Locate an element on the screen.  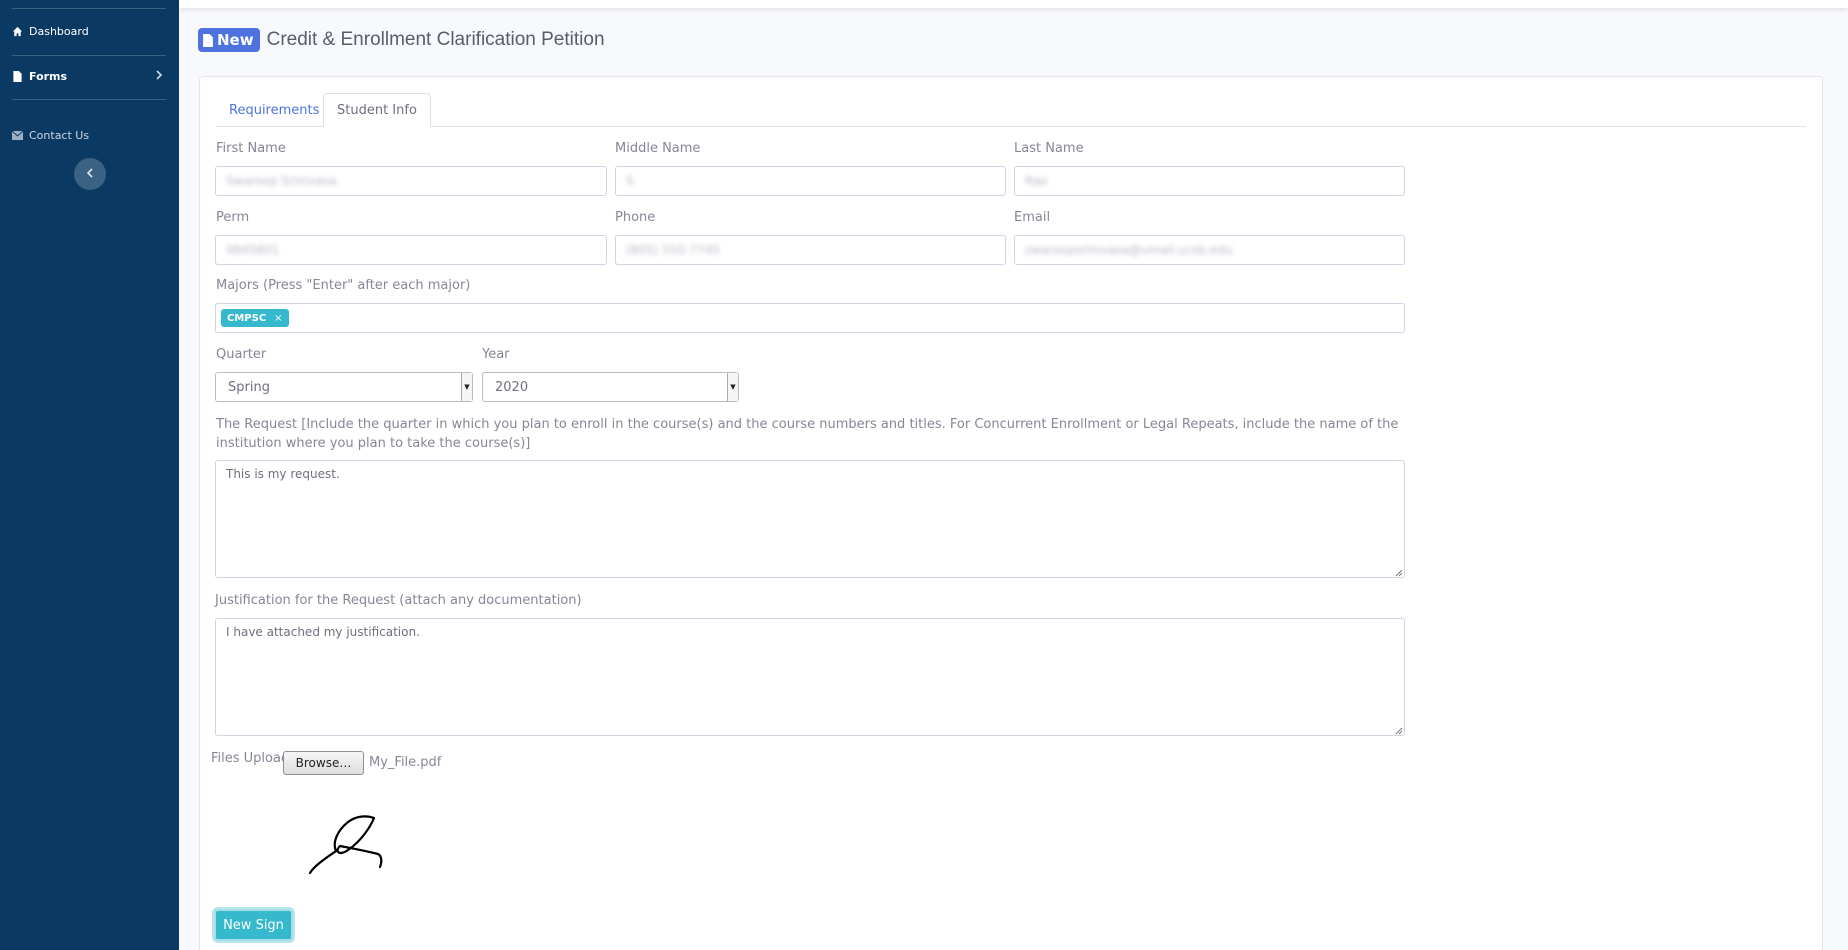
request-textarea: This is my request. is located at coordinates (810, 519).